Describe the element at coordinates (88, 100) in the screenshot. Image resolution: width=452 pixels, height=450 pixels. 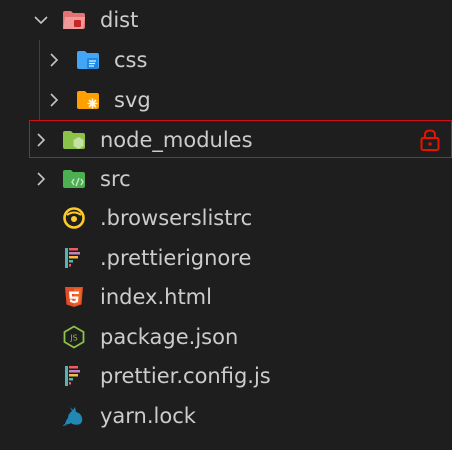
I see `folder-svg-icon` at that location.